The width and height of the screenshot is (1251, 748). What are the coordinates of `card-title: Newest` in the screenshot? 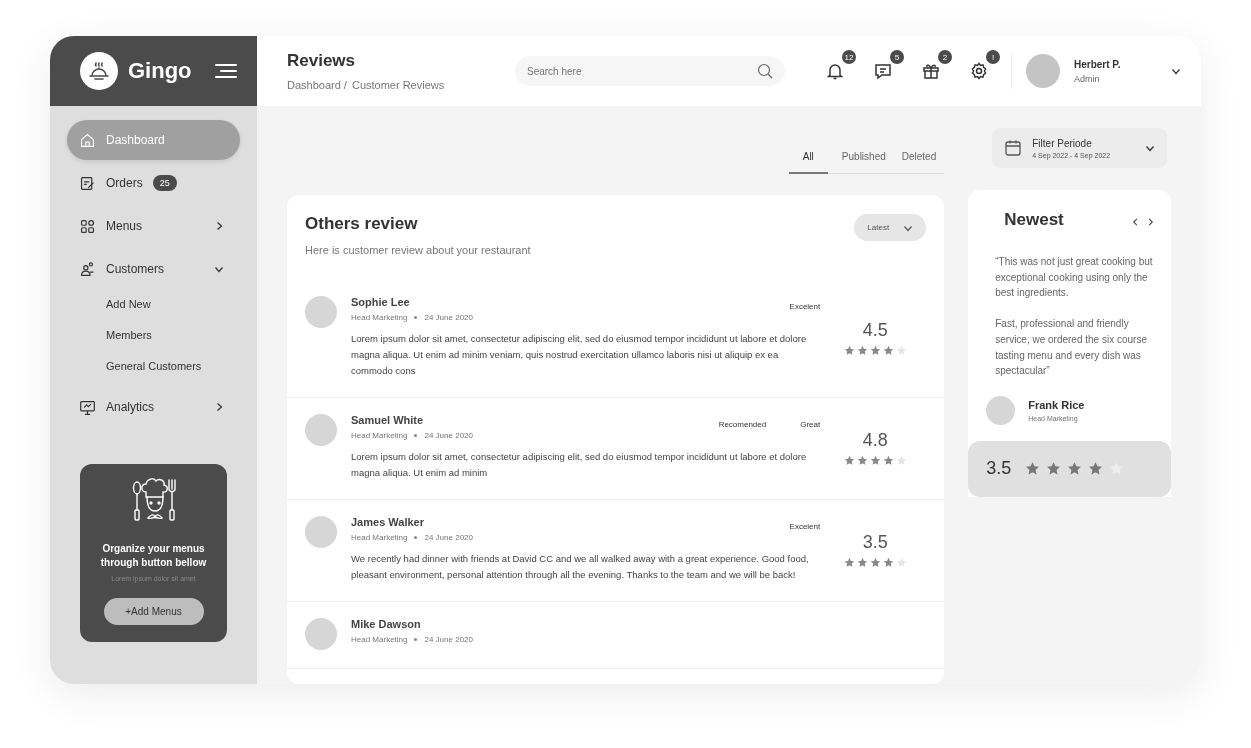 It's located at (1034, 220).